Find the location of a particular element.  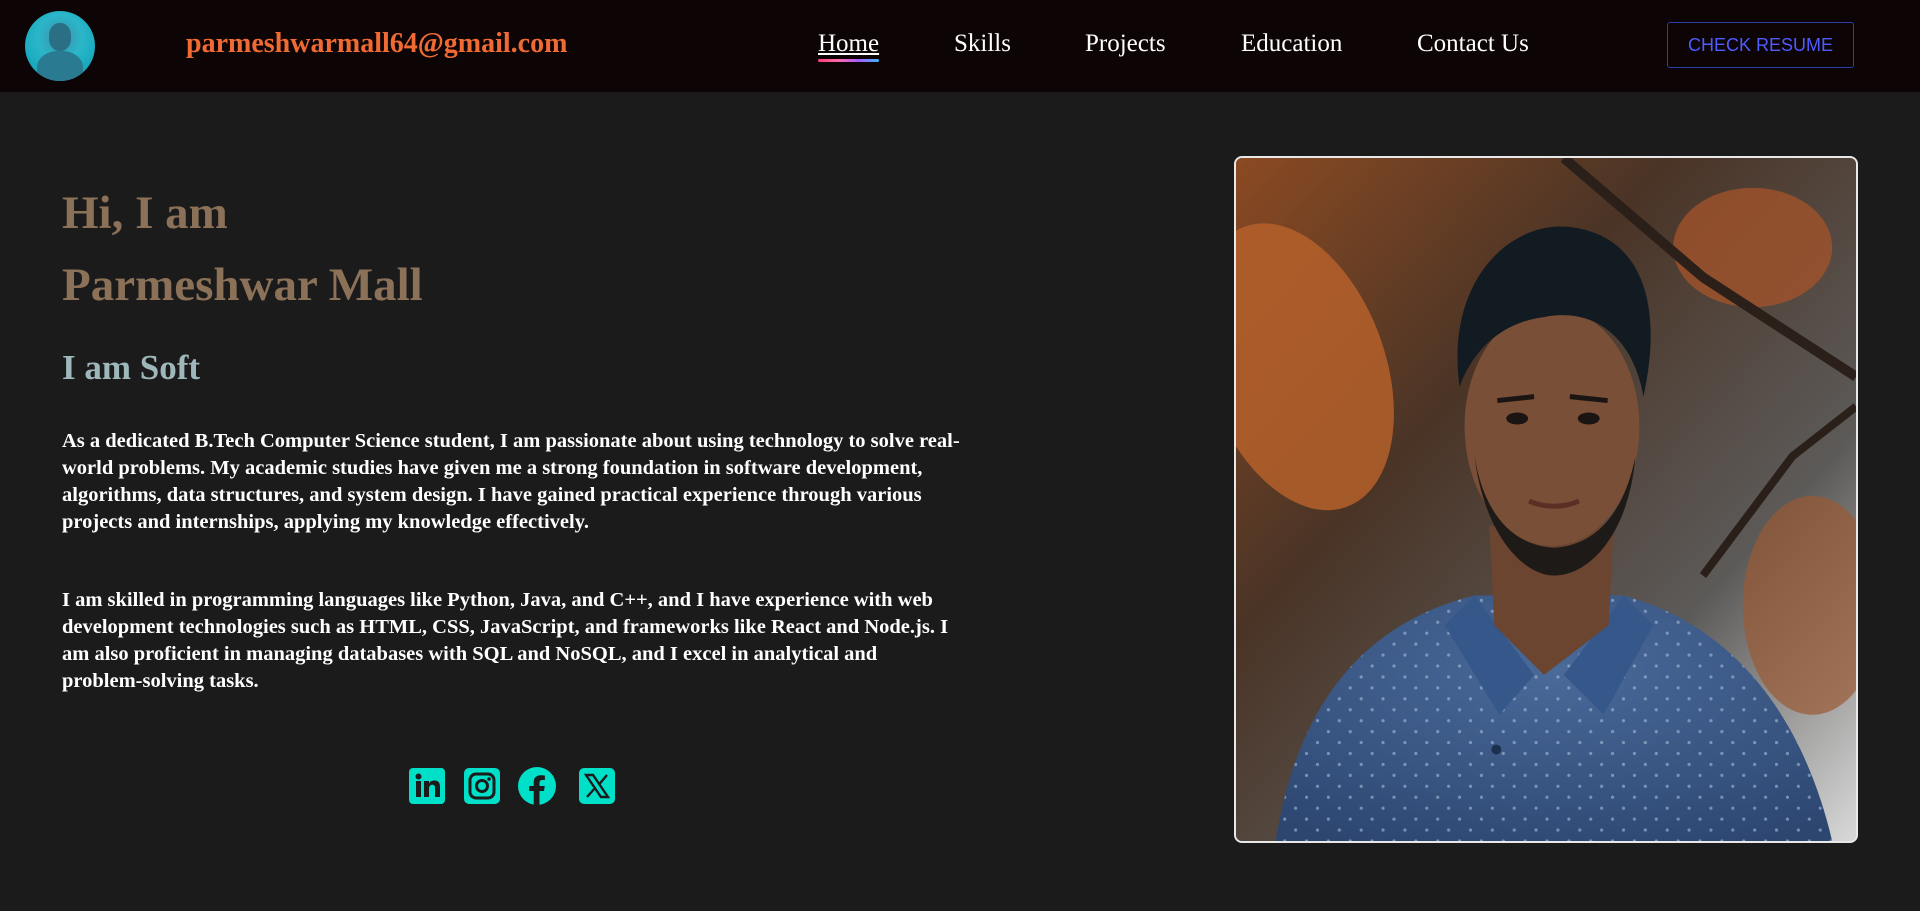

avatar is located at coordinates (60, 46).